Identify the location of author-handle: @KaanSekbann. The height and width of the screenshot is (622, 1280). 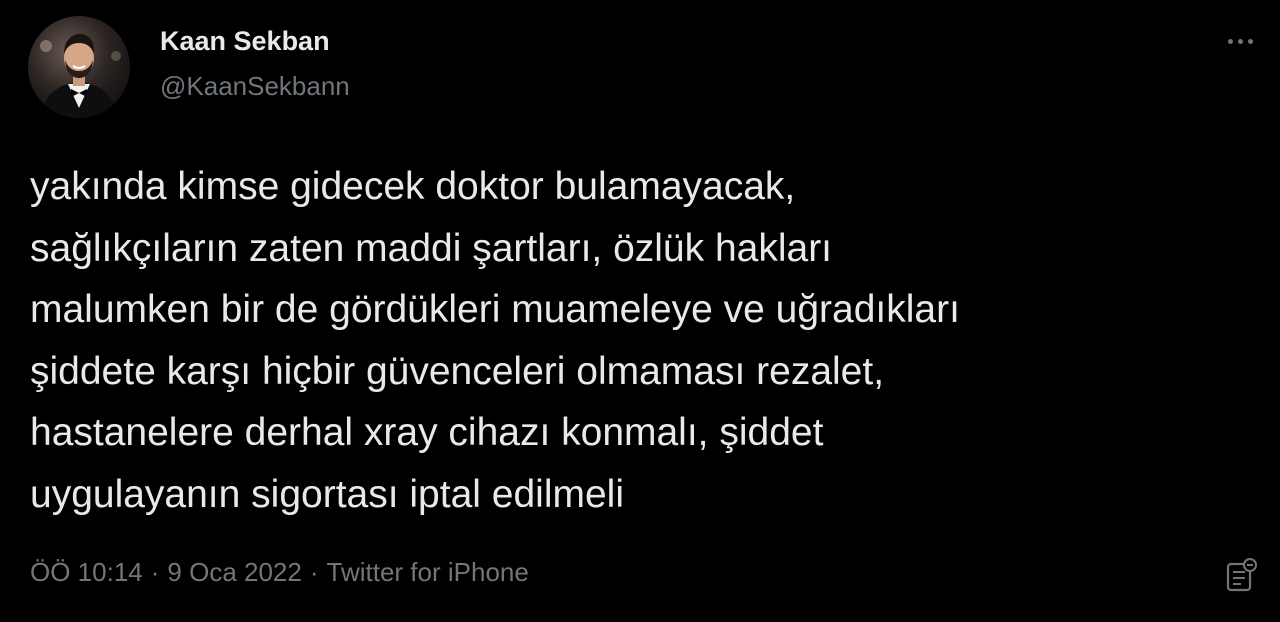
(255, 86).